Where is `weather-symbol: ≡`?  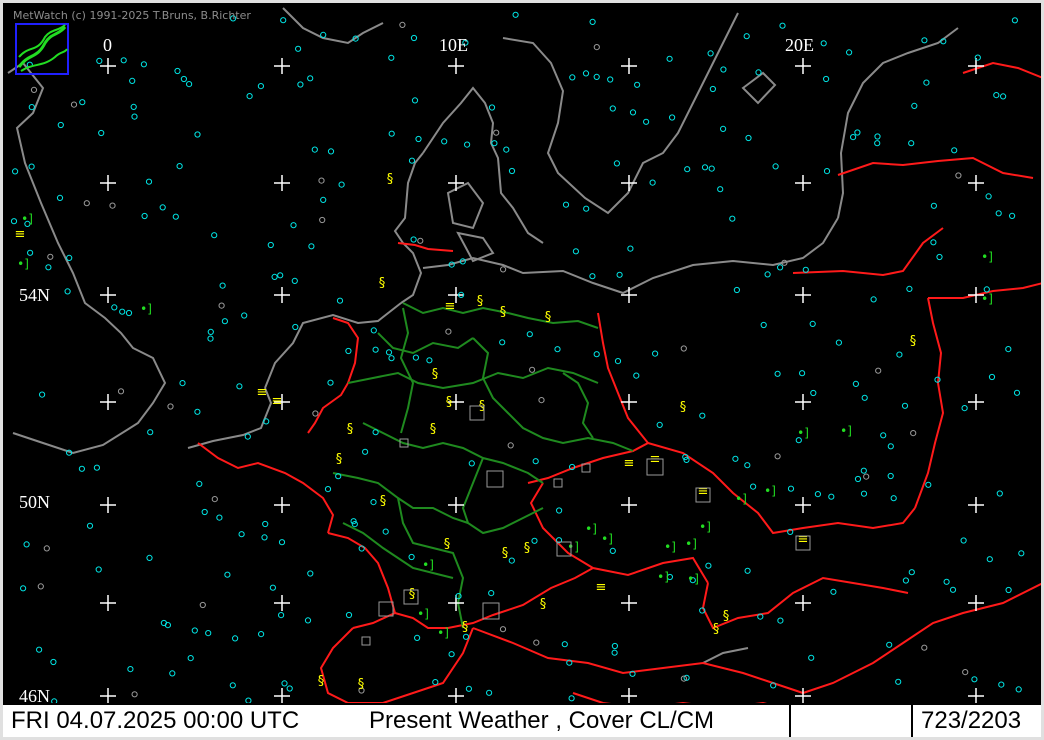 weather-symbol: ≡ is located at coordinates (803, 539).